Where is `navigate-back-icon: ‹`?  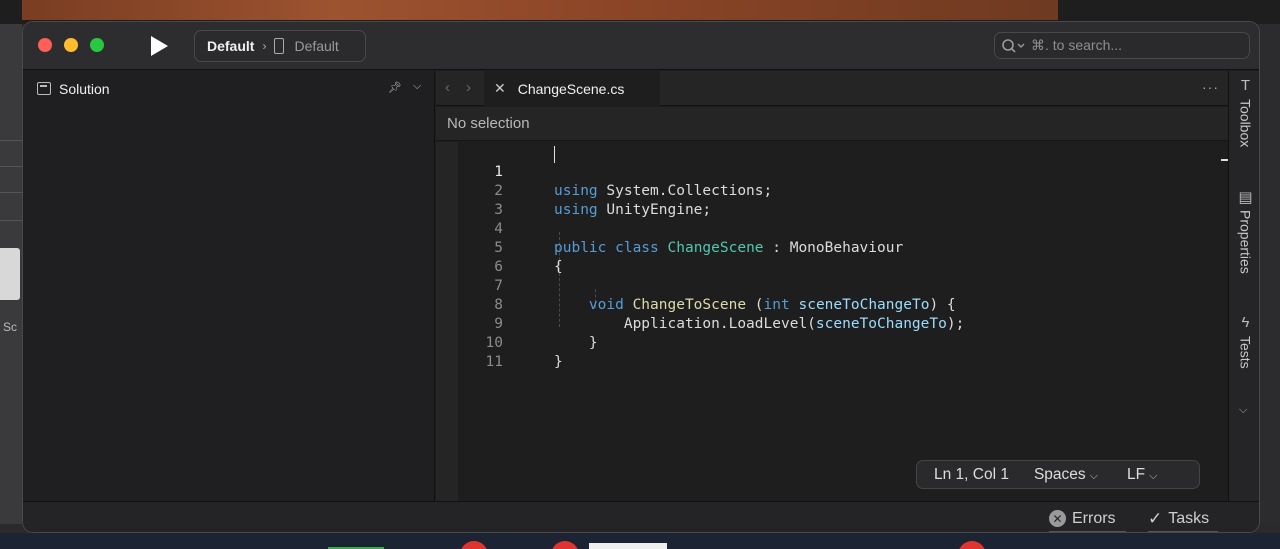
navigate-back-icon: ‹ is located at coordinates (447, 87).